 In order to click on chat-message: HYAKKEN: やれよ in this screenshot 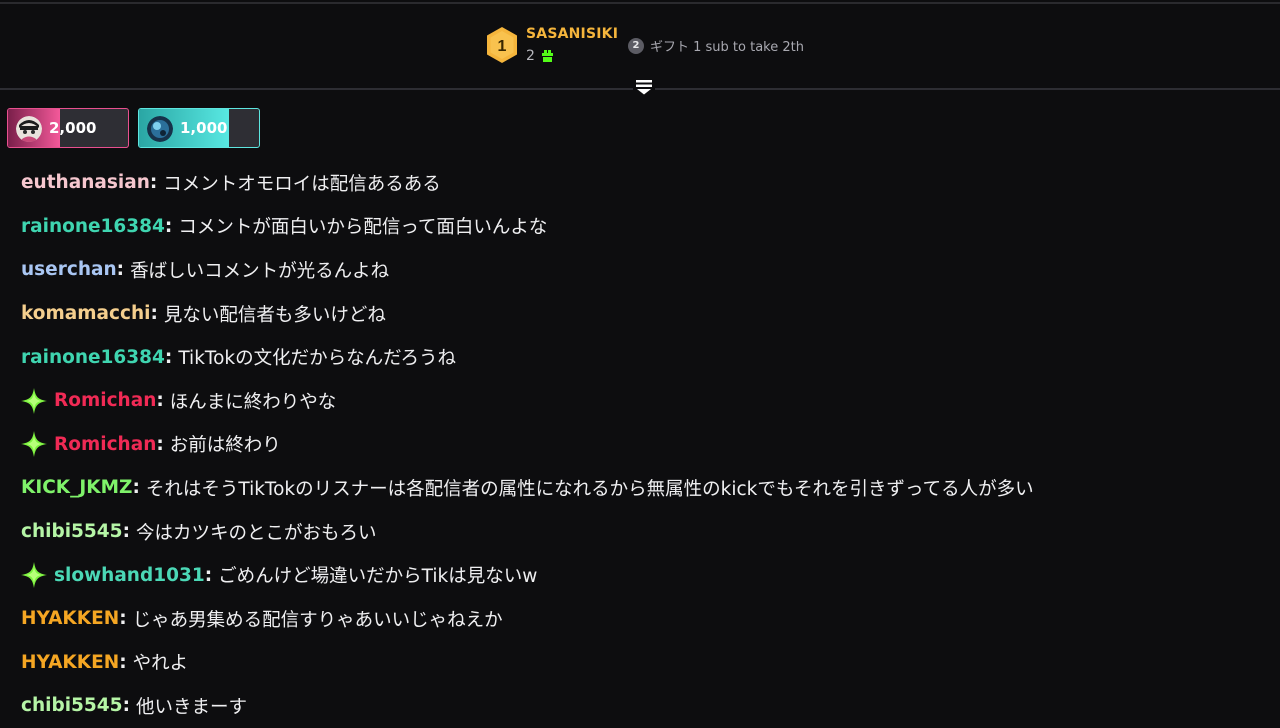, I will do `click(646, 663)`.